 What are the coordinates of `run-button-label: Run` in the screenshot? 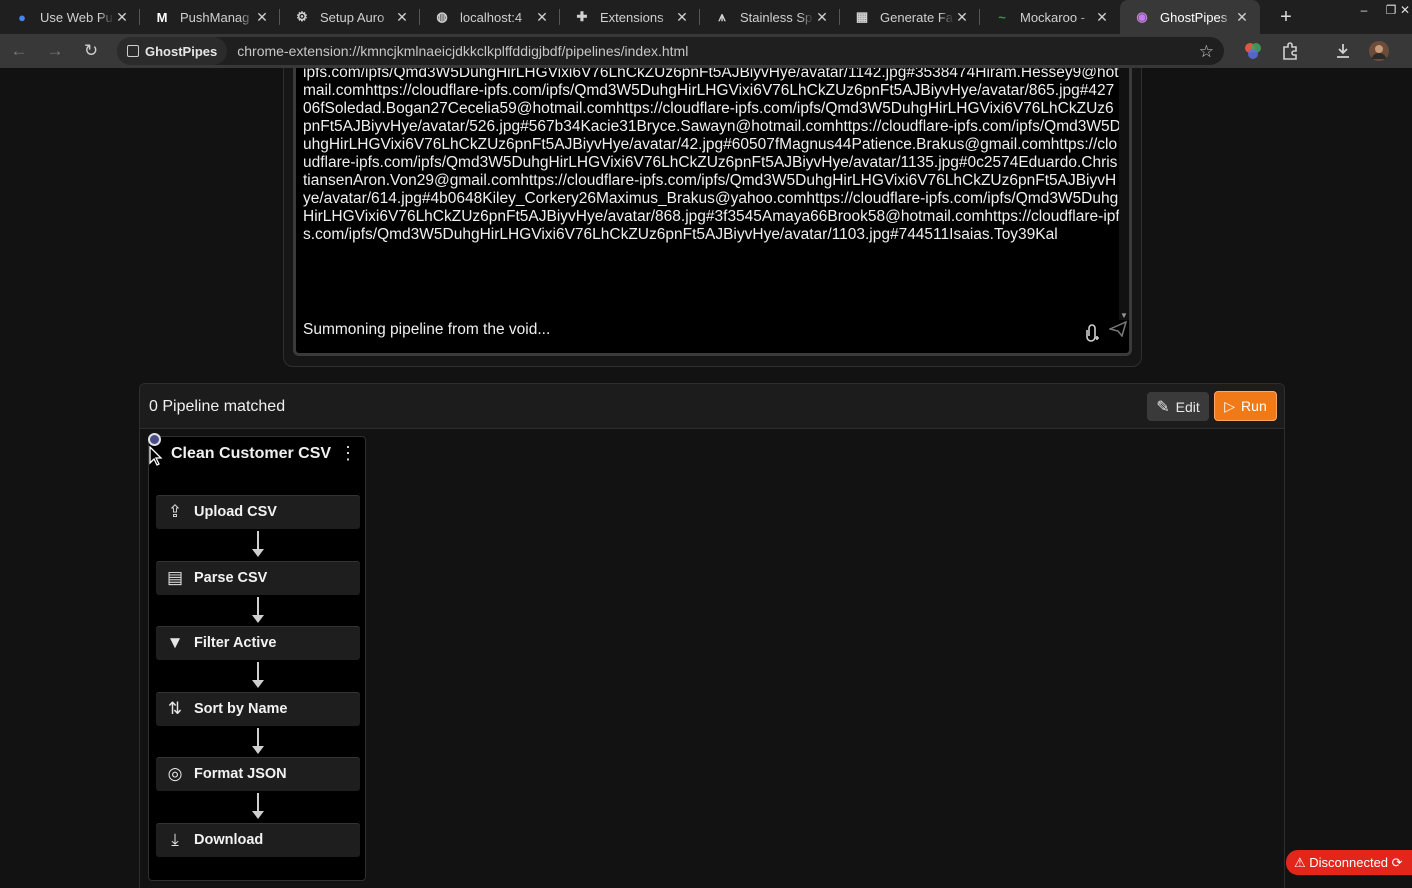 It's located at (1254, 406).